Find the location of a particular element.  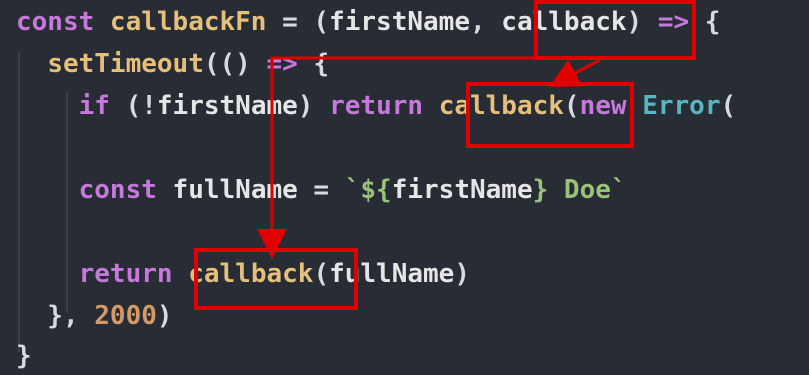

highlight-box-callback-param is located at coordinates (615, 30).